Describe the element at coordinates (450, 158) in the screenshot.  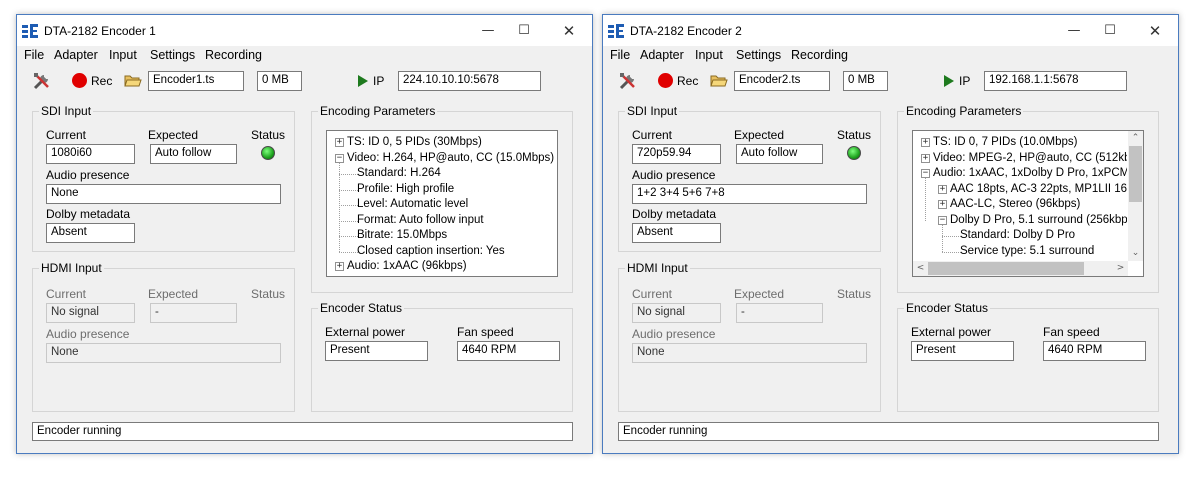
I see `tree-item: Video: H.264, HP@auto, CC (15.0Mbps)` at that location.